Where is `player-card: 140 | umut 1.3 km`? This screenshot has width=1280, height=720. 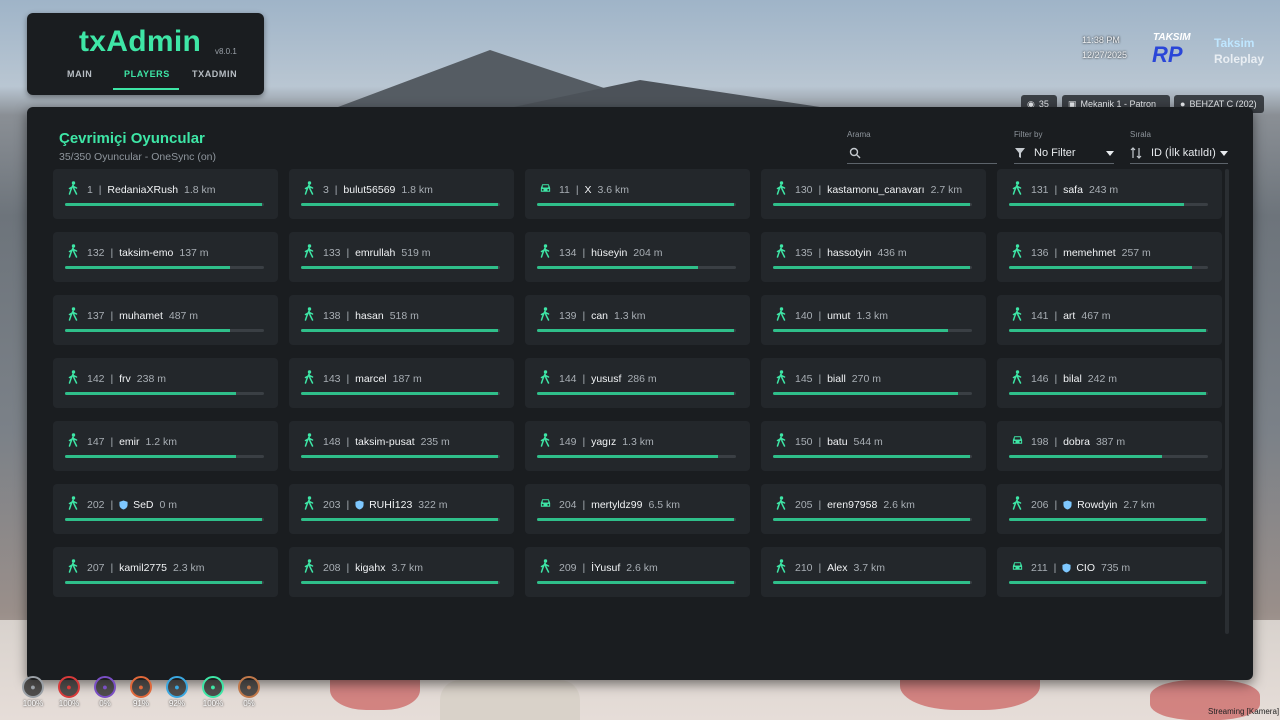
player-card: 140 | umut 1.3 km is located at coordinates (873, 320).